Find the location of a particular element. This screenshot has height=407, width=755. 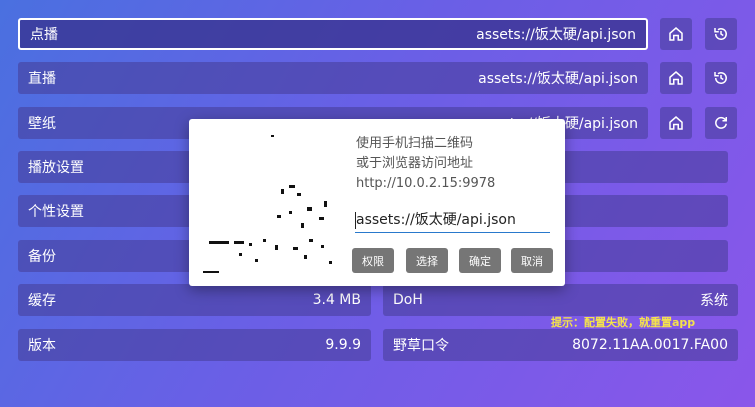

doh-value: 系统 is located at coordinates (714, 301).